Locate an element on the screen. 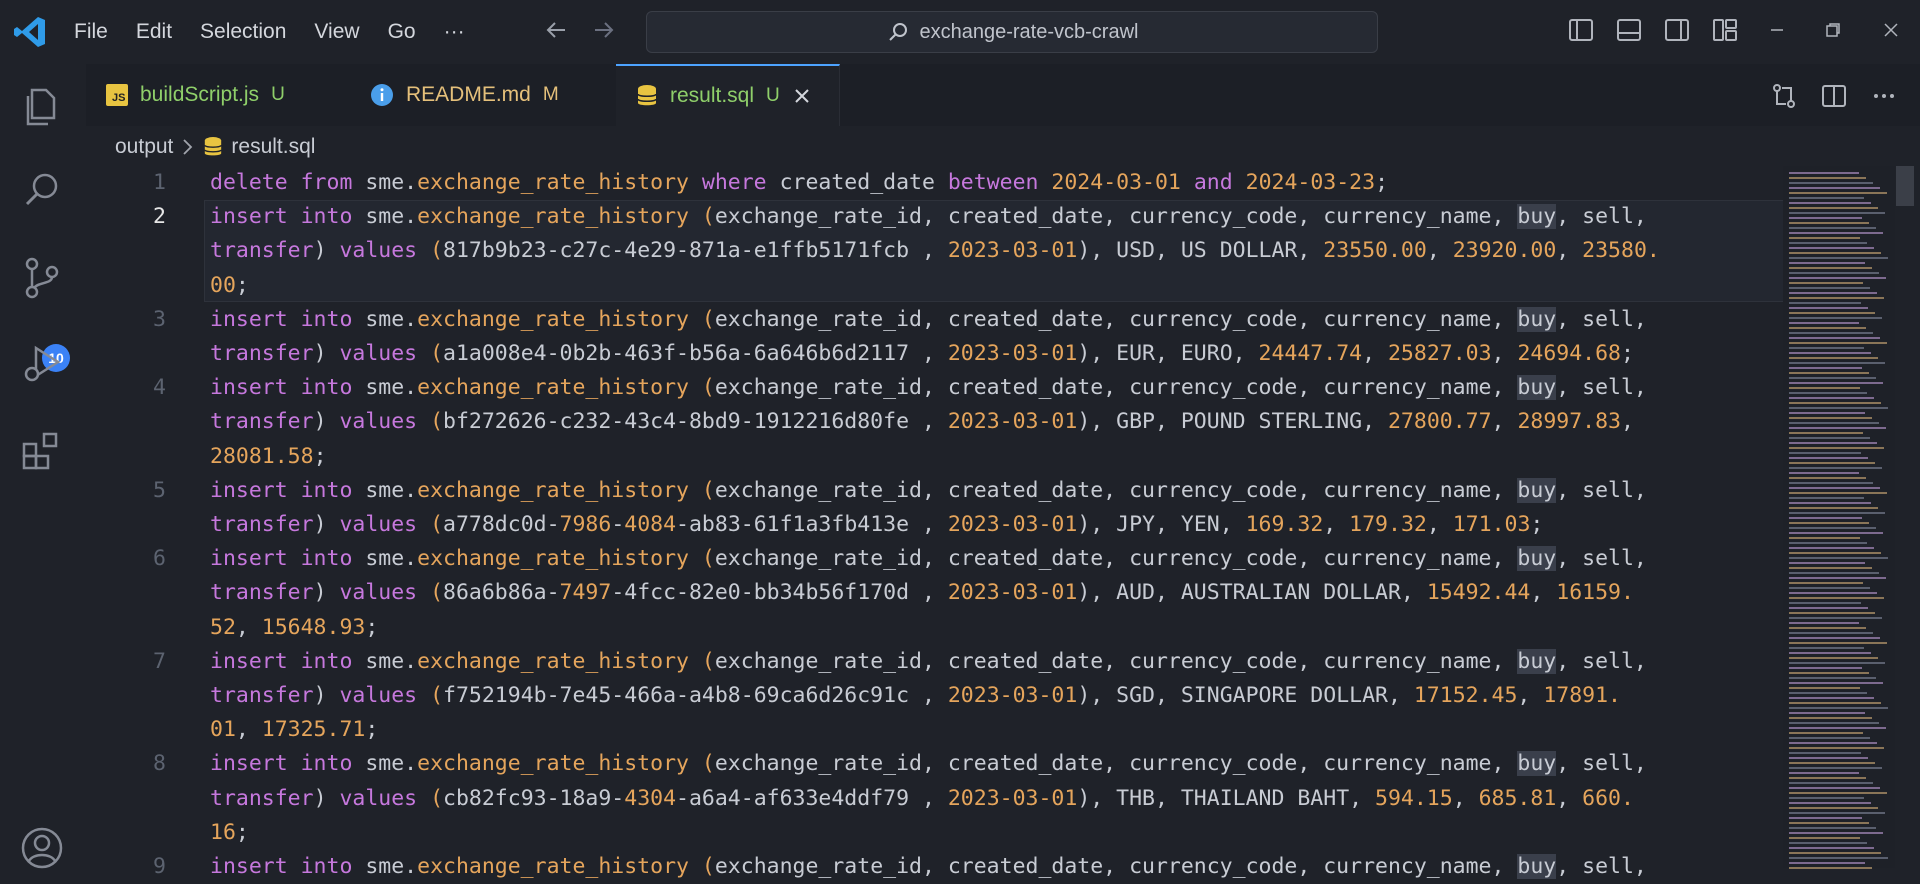 This screenshot has height=884, width=1920. code-line: 28081.58; is located at coordinates (268, 457).